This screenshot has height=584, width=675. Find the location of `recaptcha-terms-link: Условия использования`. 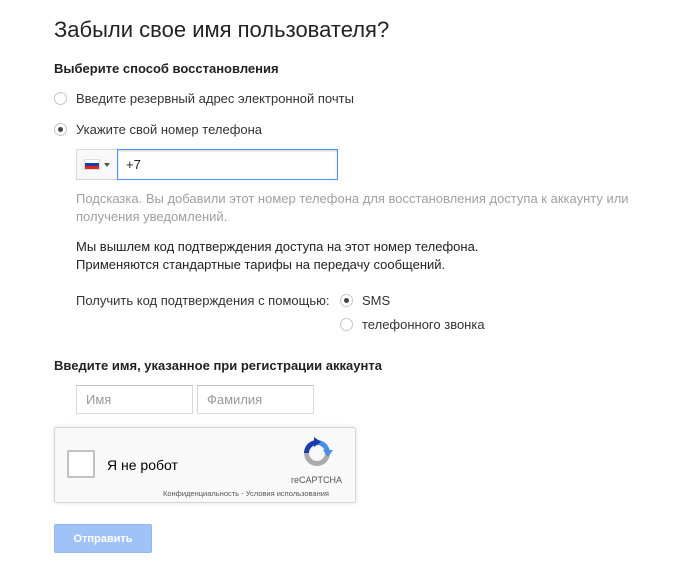

recaptcha-terms-link: Условия использования is located at coordinates (287, 493).